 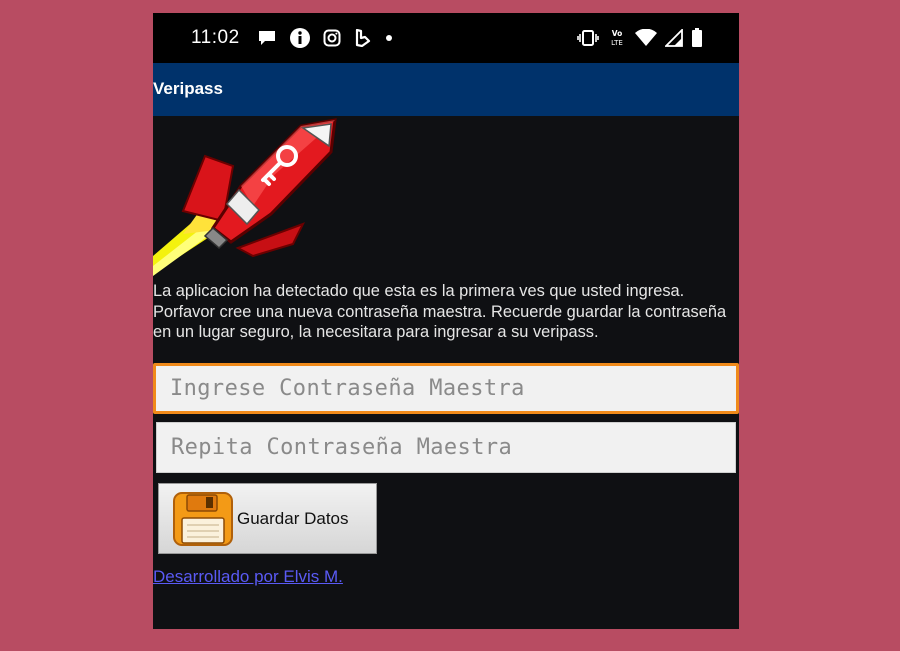 I want to click on master-password-input: Ingrese Contraseña Maestra, so click(x=446, y=388).